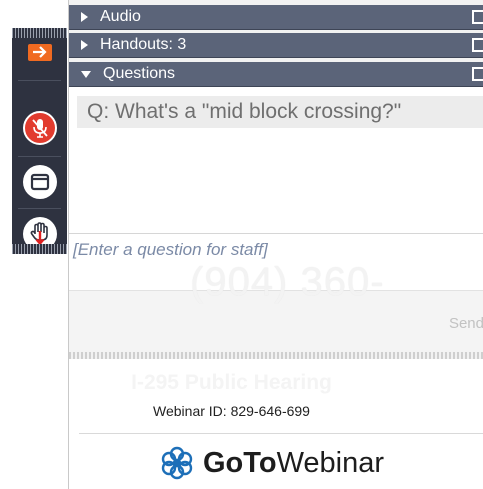 This screenshot has height=489, width=483. Describe the element at coordinates (143, 44) in the screenshot. I see `handouts-label: Handouts: 3` at that location.